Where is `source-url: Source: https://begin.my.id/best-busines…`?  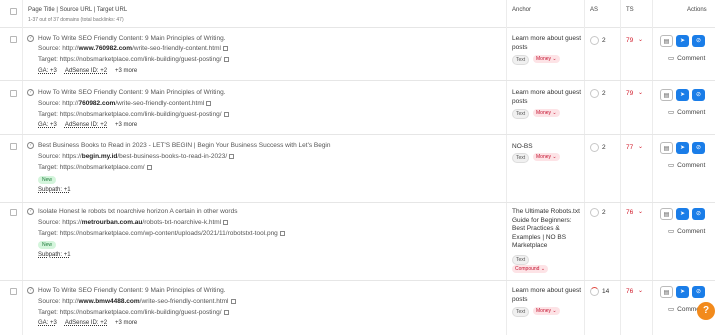 source-url: Source: https://begin.my.id/best-busines… is located at coordinates (136, 156).